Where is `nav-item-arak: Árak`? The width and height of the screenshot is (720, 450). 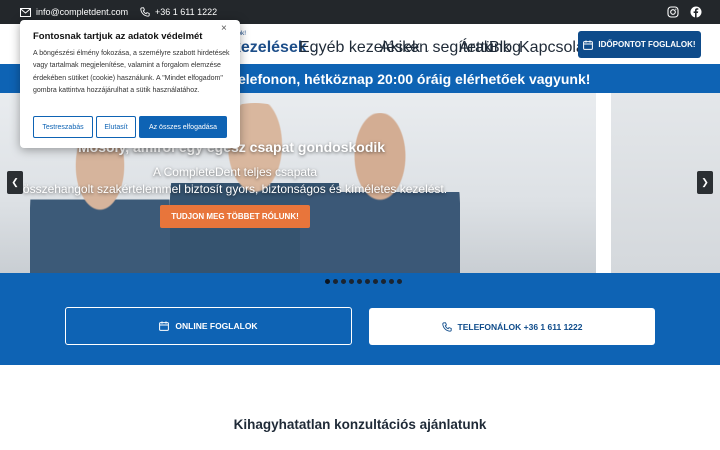 nav-item-arak: Árak is located at coordinates (475, 48).